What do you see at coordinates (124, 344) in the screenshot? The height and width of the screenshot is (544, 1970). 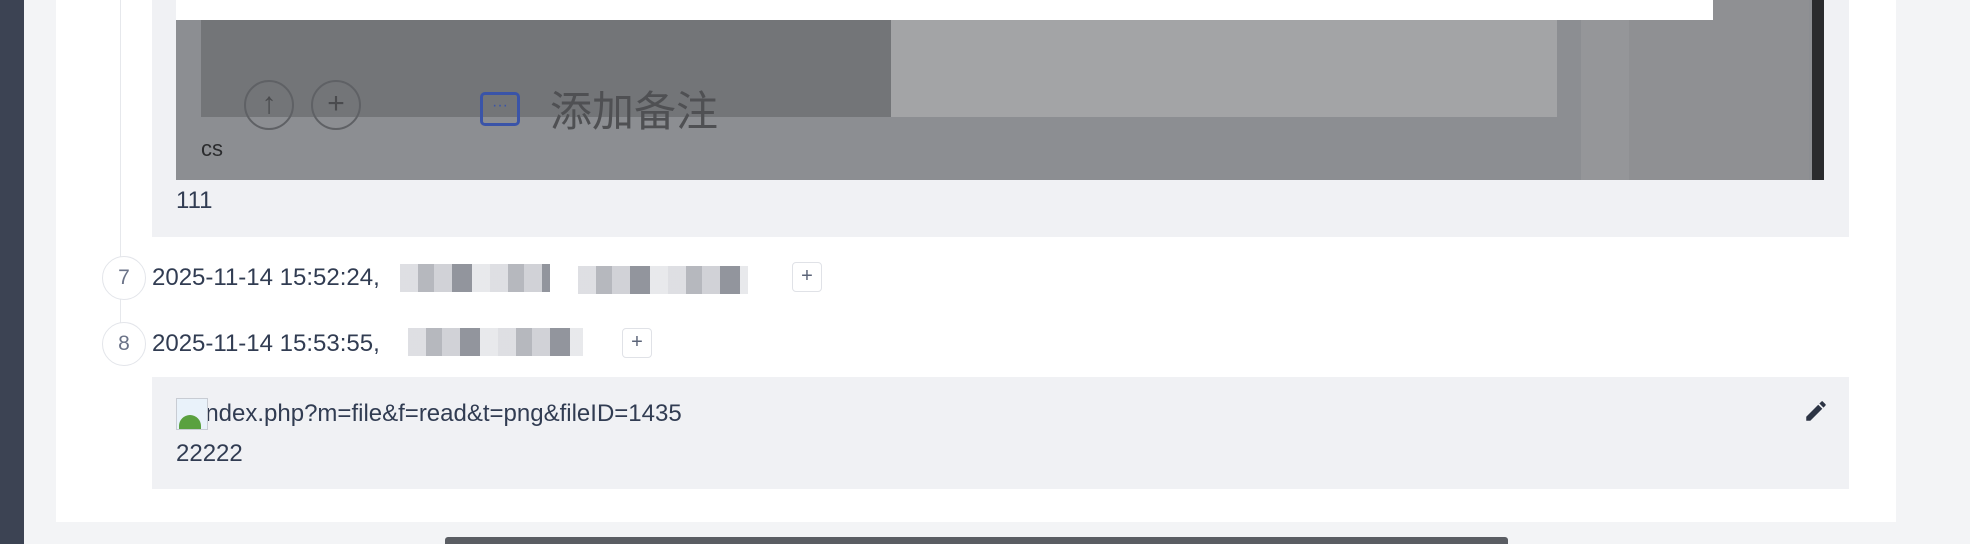 I see `history-index-badge: 8` at bounding box center [124, 344].